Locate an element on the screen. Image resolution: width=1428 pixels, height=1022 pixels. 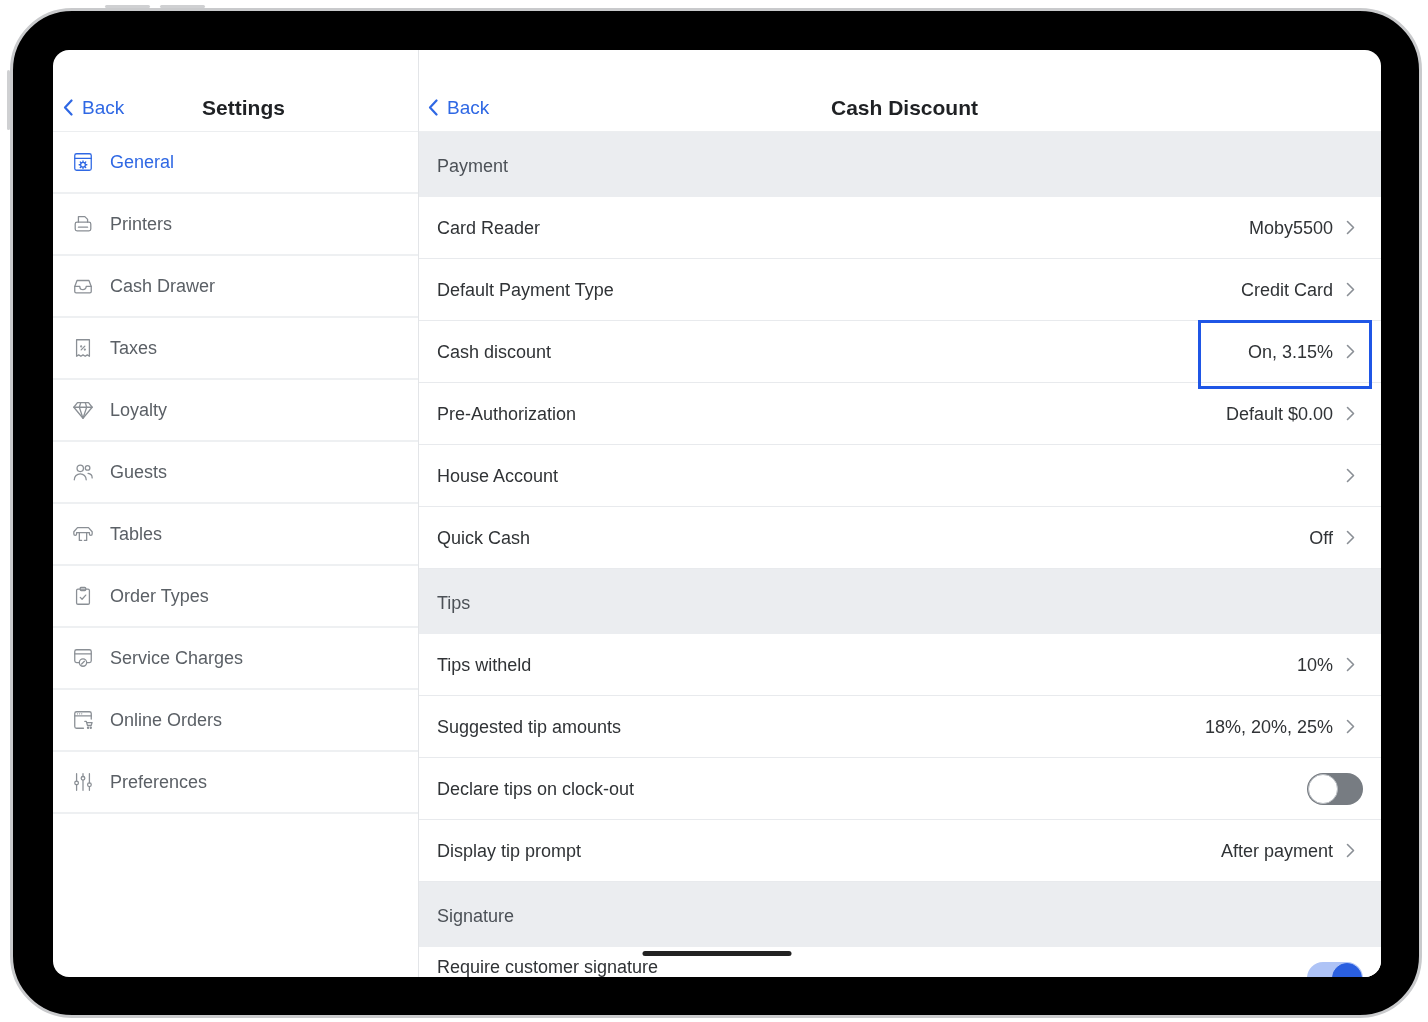
setting-label: Default Payment Type is located at coordinates (526, 289).